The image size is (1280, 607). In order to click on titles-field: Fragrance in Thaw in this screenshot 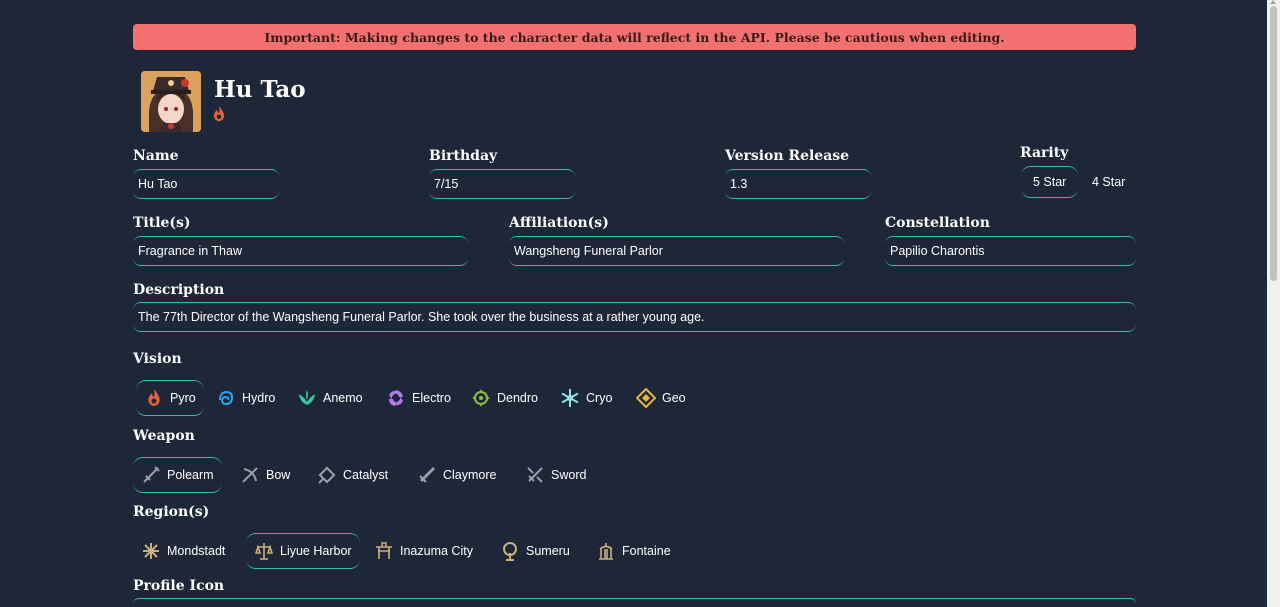, I will do `click(300, 251)`.